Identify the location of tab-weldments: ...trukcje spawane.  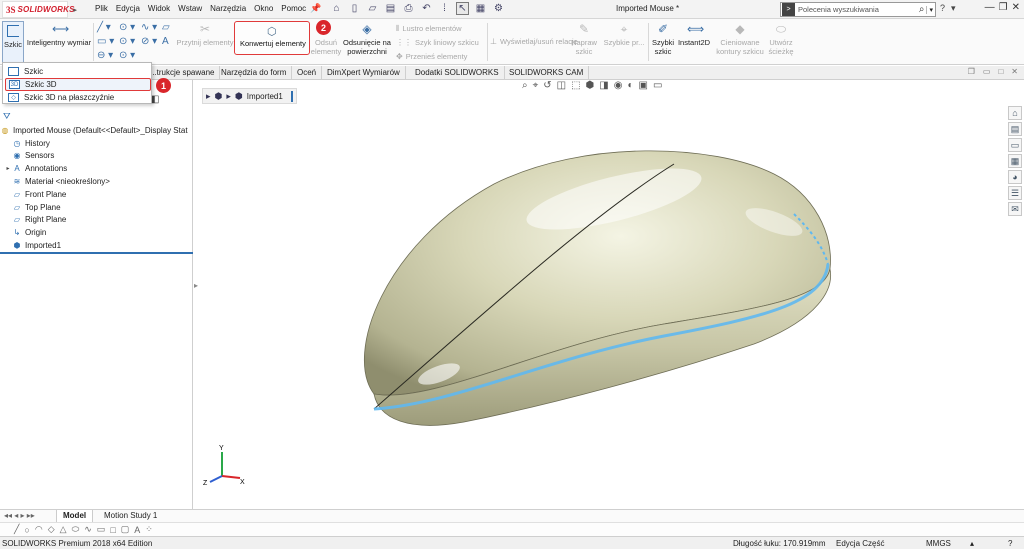
(183, 73).